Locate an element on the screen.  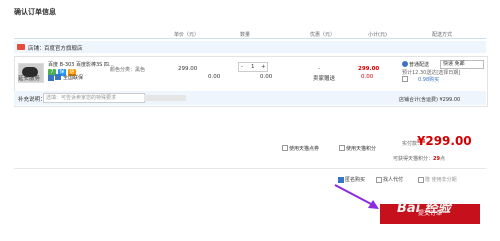
shop-total-label: 店铺合计(含运费) ¥299.00 is located at coordinates (429, 99).